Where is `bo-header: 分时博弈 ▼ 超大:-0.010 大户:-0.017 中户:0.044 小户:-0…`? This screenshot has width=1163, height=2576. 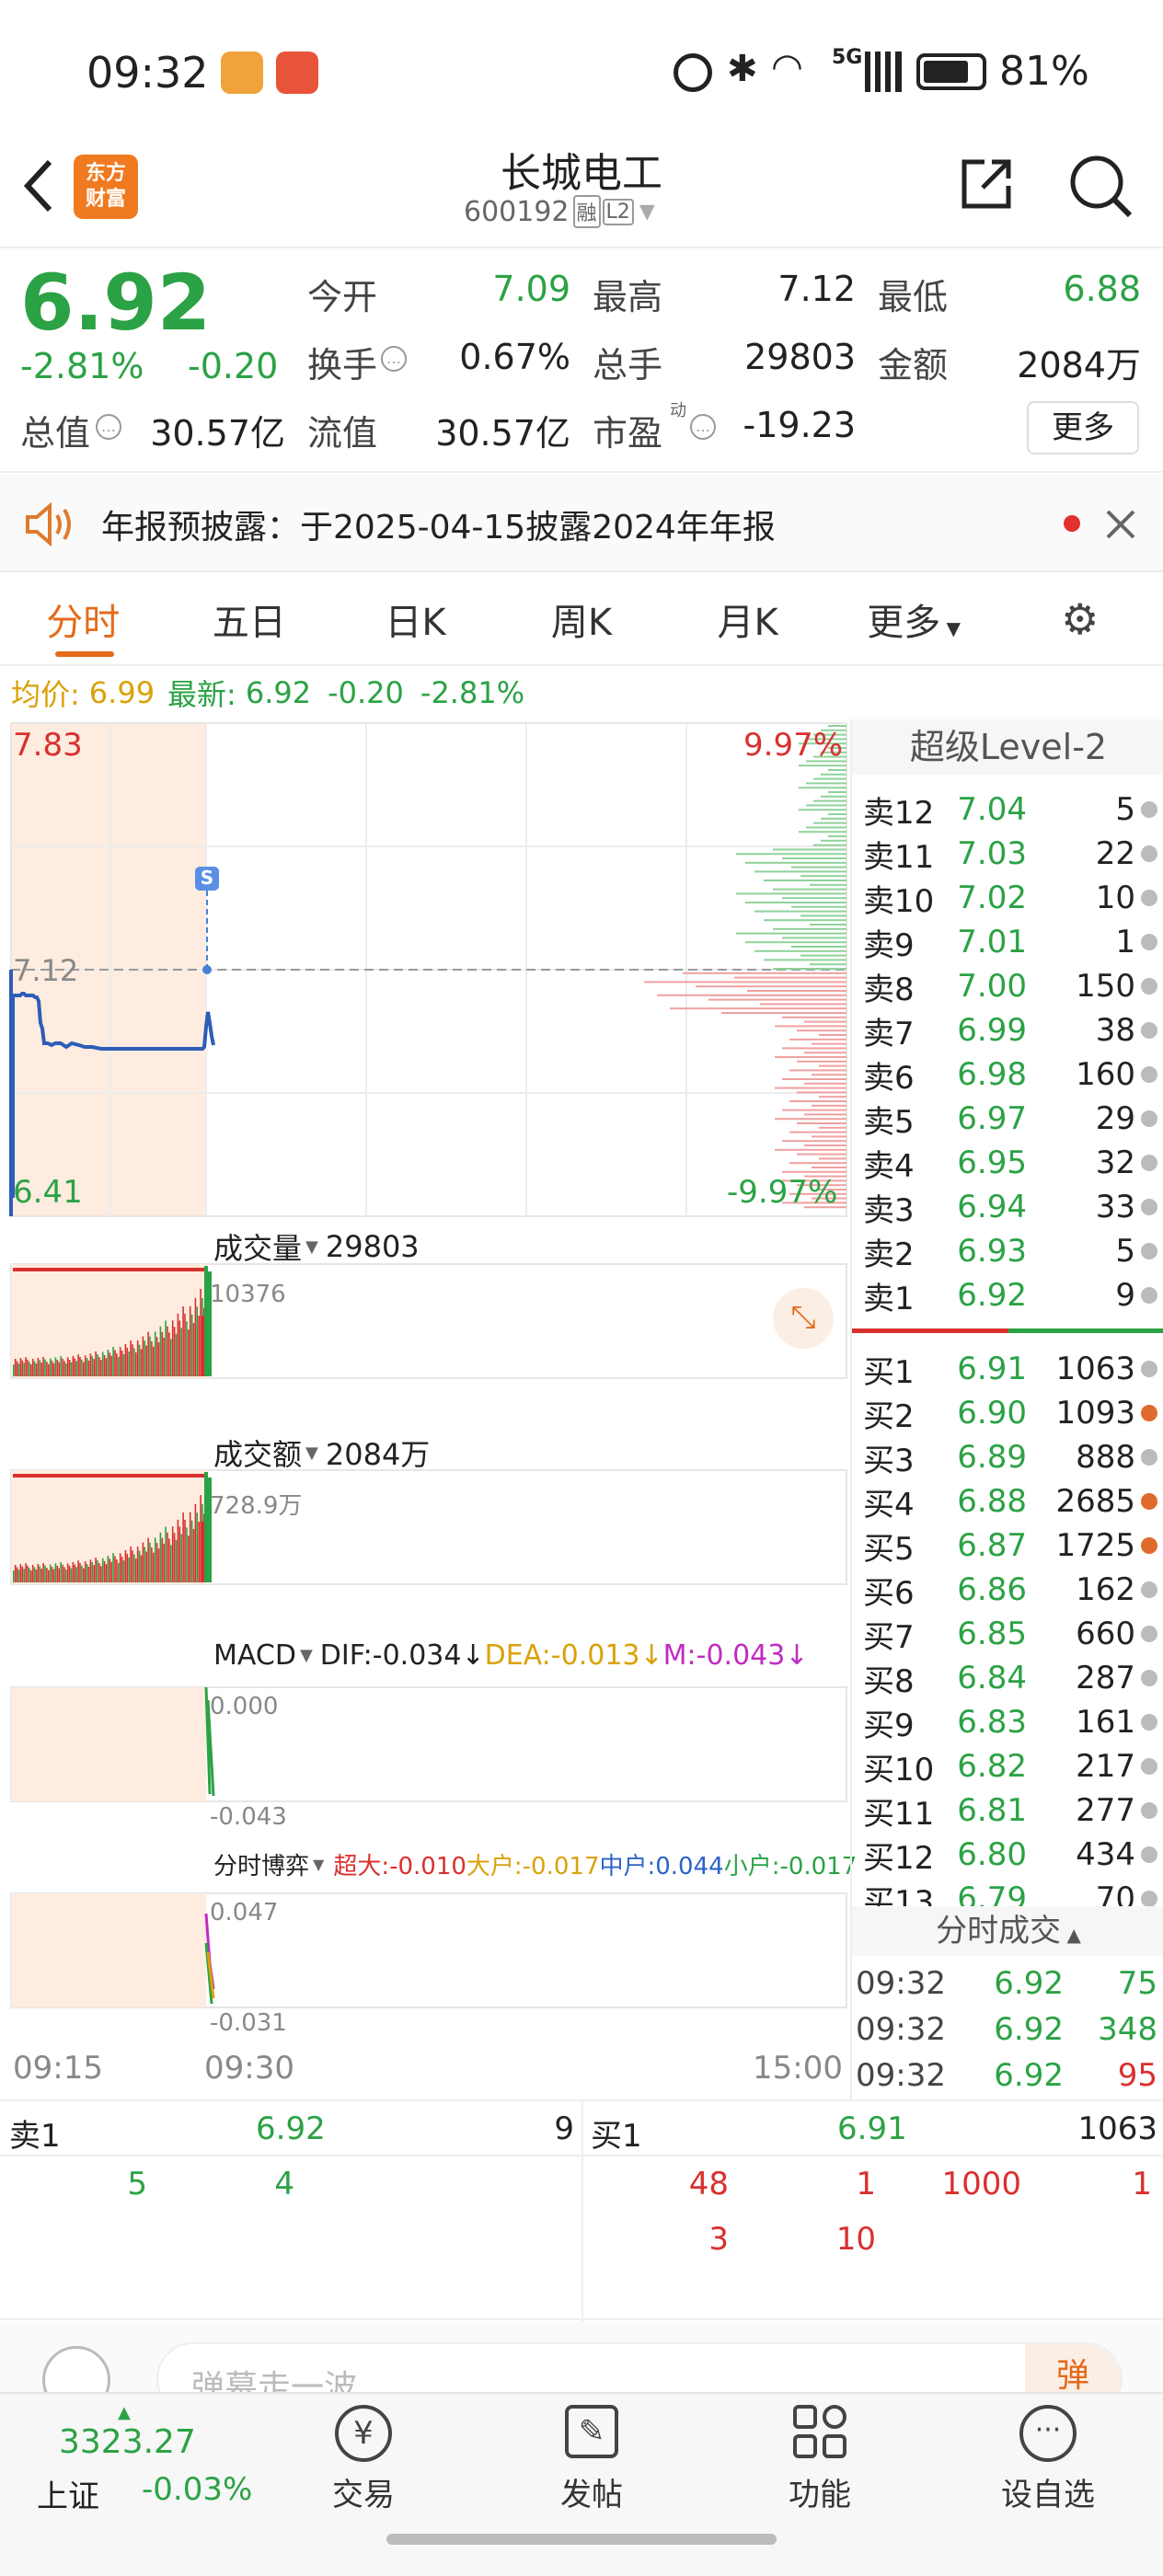
bo-header: 分时博弈 ▼ 超大:-0.010 大户:-0.017 中户:0.044 小户:-0… is located at coordinates (535, 1864).